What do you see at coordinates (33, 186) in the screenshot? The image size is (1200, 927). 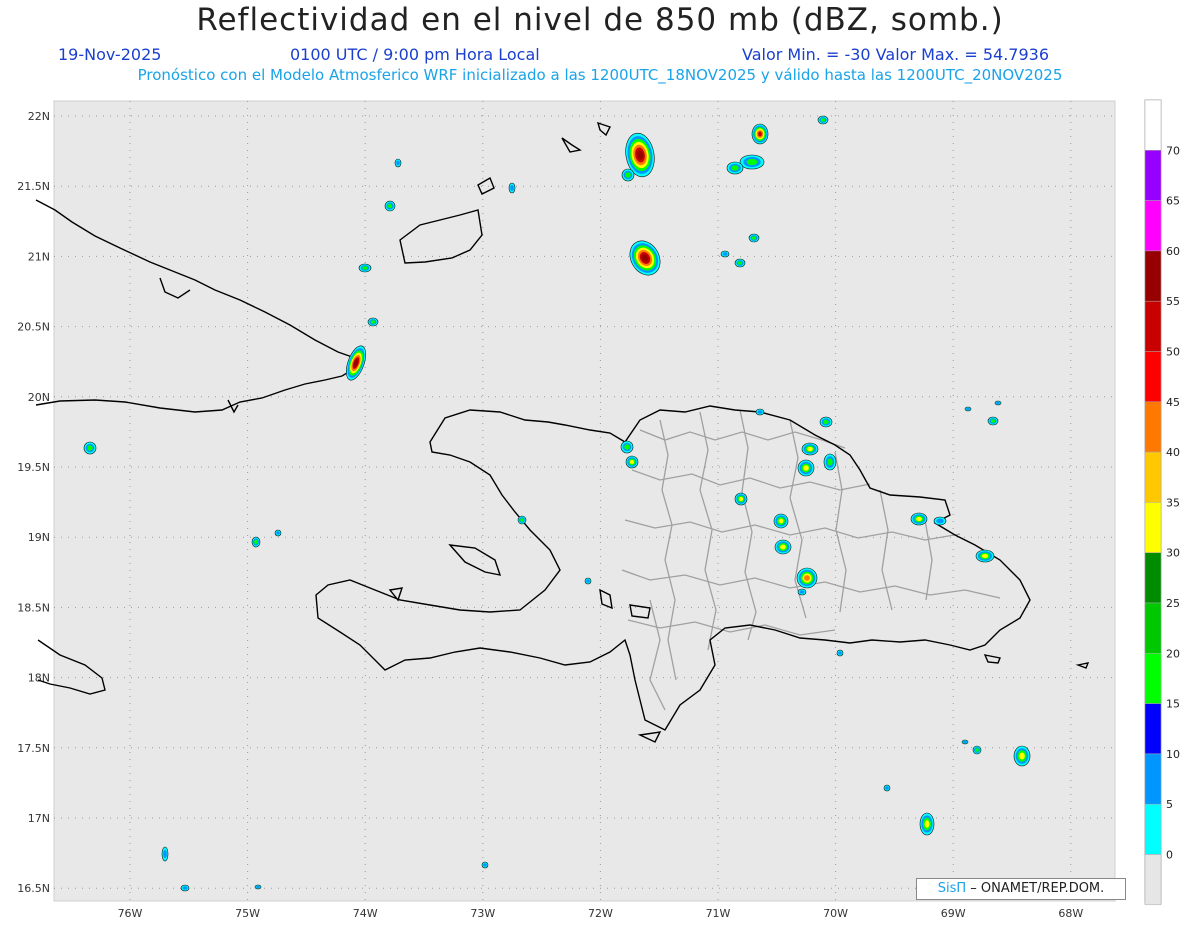 I see `lat-label: 21.5N` at bounding box center [33, 186].